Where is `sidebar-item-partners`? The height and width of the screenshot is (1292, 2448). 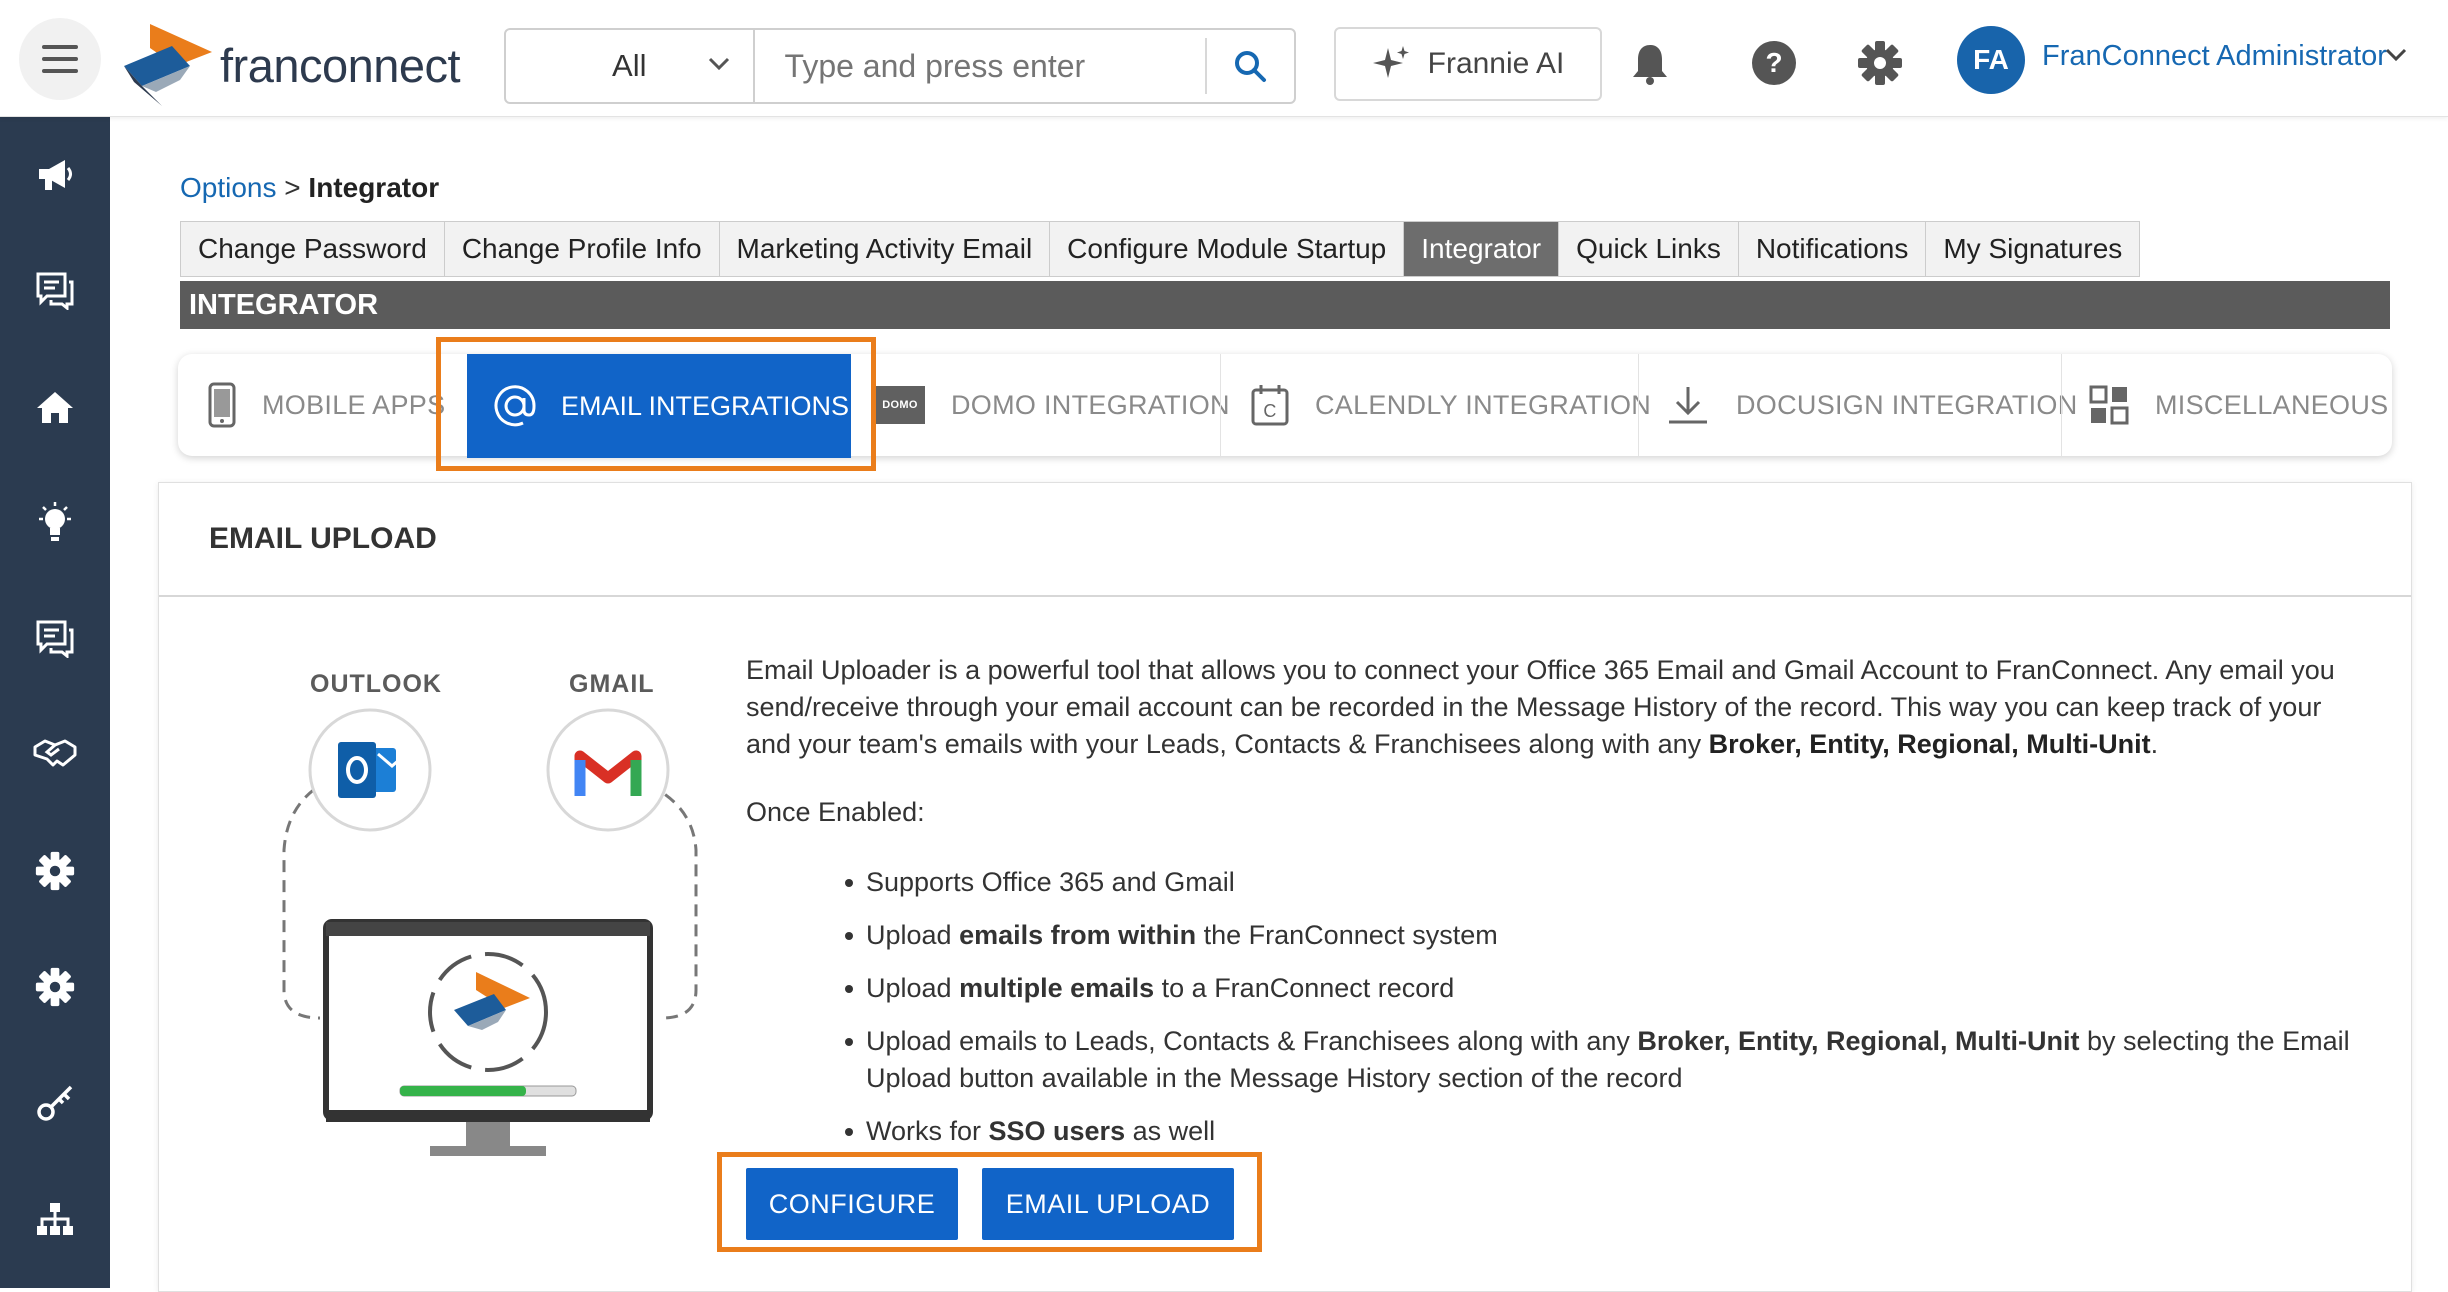
sidebar-item-partners is located at coordinates (55, 754).